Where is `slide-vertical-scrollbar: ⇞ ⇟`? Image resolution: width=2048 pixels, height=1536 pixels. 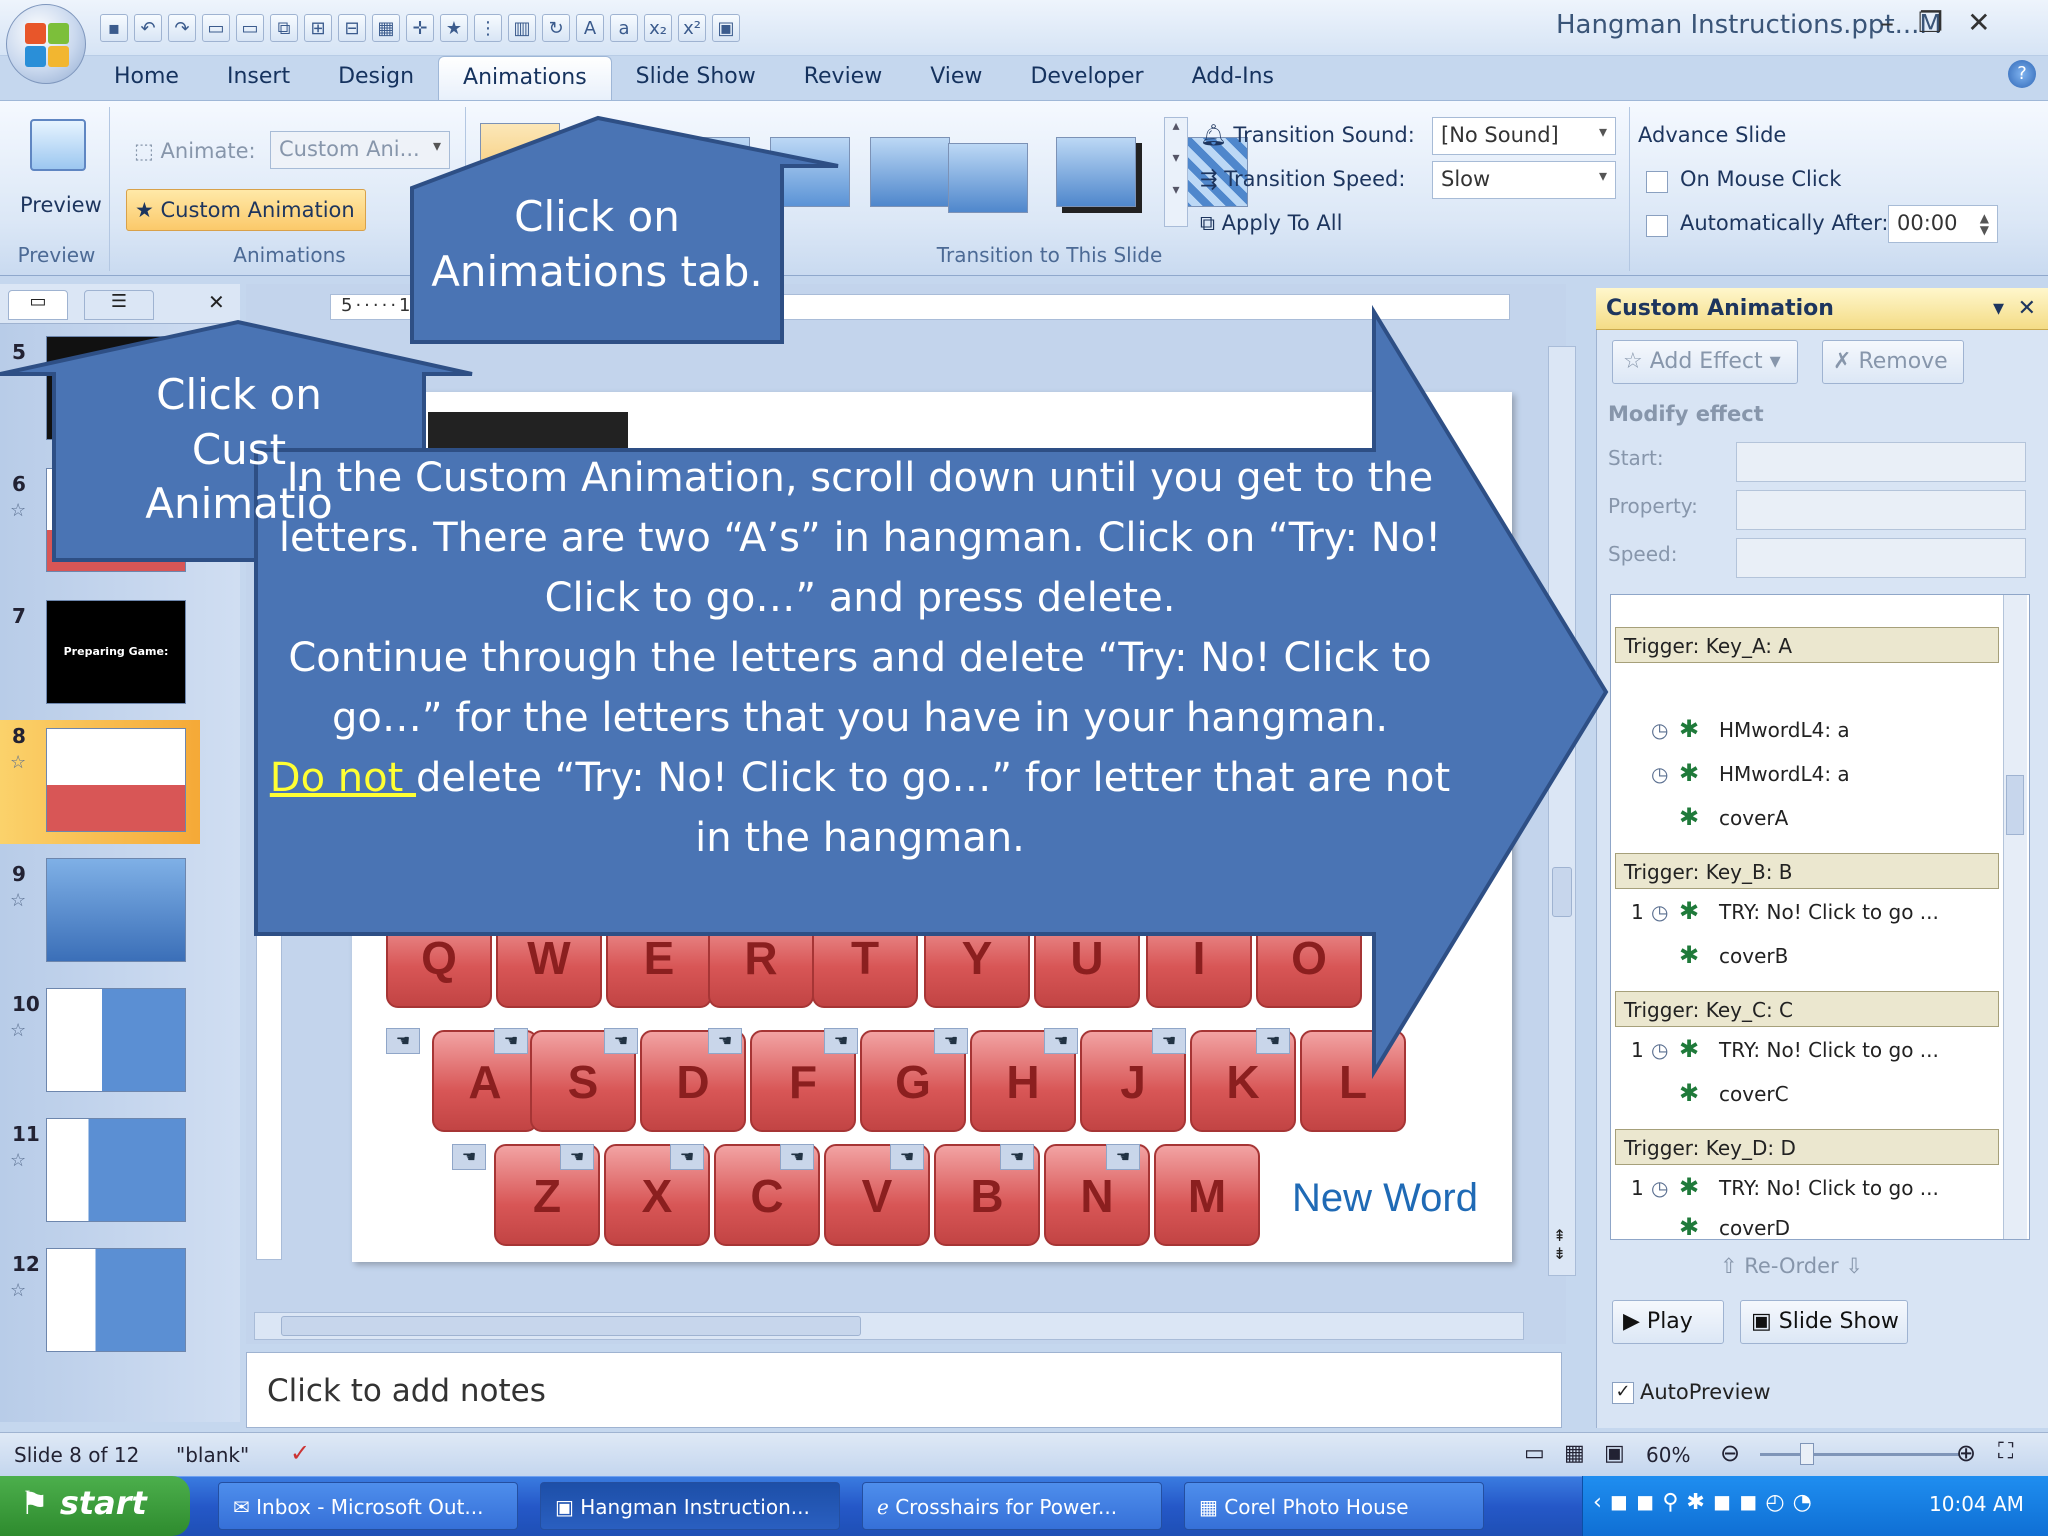
slide-vertical-scrollbar: ⇞ ⇟ is located at coordinates (1562, 811).